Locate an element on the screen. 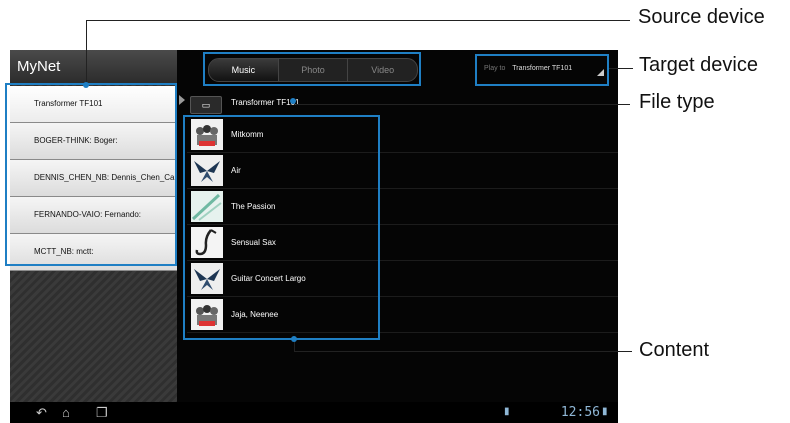 The image size is (790, 423). content-dot is located at coordinates (294, 339).